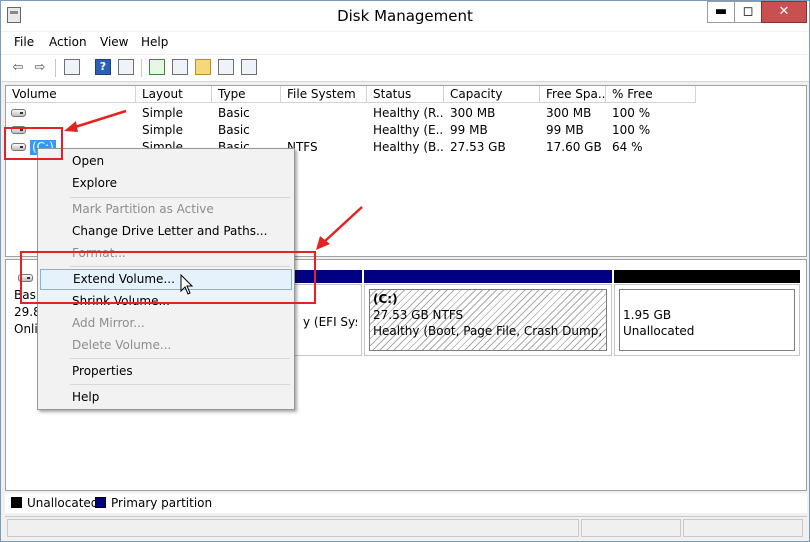 Image resolution: width=810 pixels, height=542 pixels. I want to click on status-bar, so click(406, 527).